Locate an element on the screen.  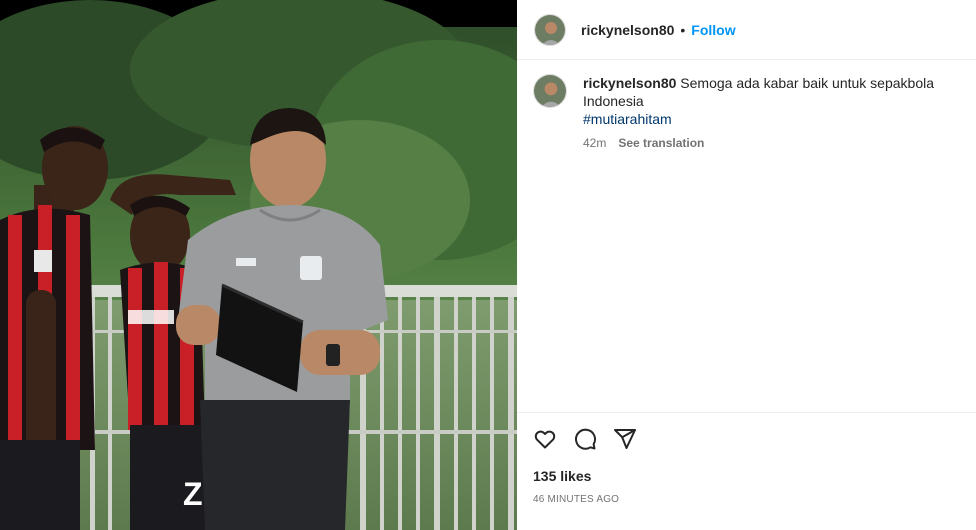
follow-button: Follow is located at coordinates (713, 30).